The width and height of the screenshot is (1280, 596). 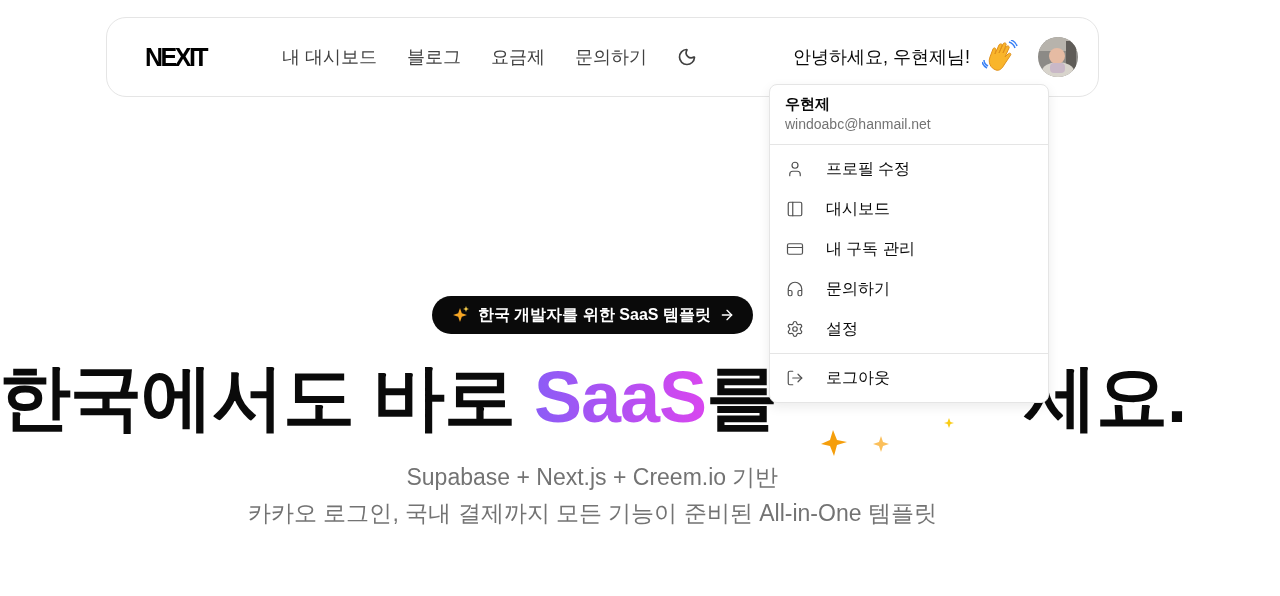 What do you see at coordinates (176, 57) in the screenshot?
I see `logo: NEXIT` at bounding box center [176, 57].